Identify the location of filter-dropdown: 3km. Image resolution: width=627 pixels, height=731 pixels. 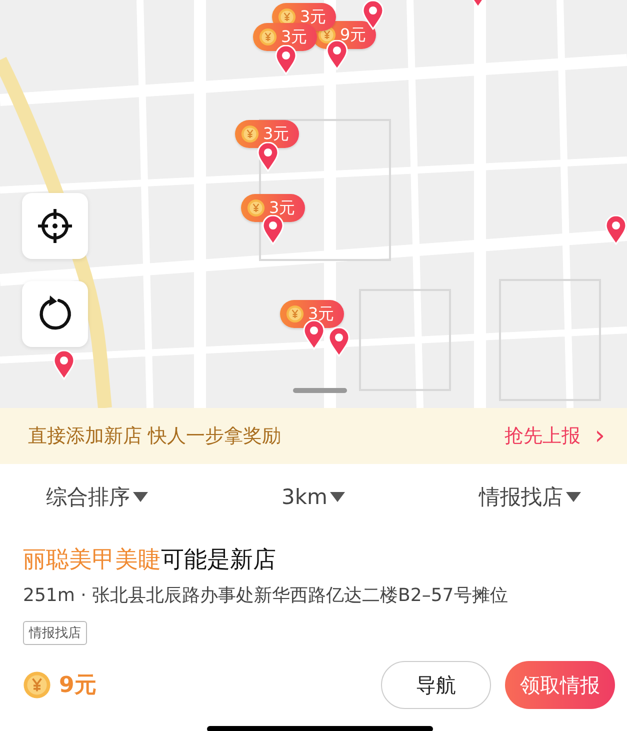
(314, 497).